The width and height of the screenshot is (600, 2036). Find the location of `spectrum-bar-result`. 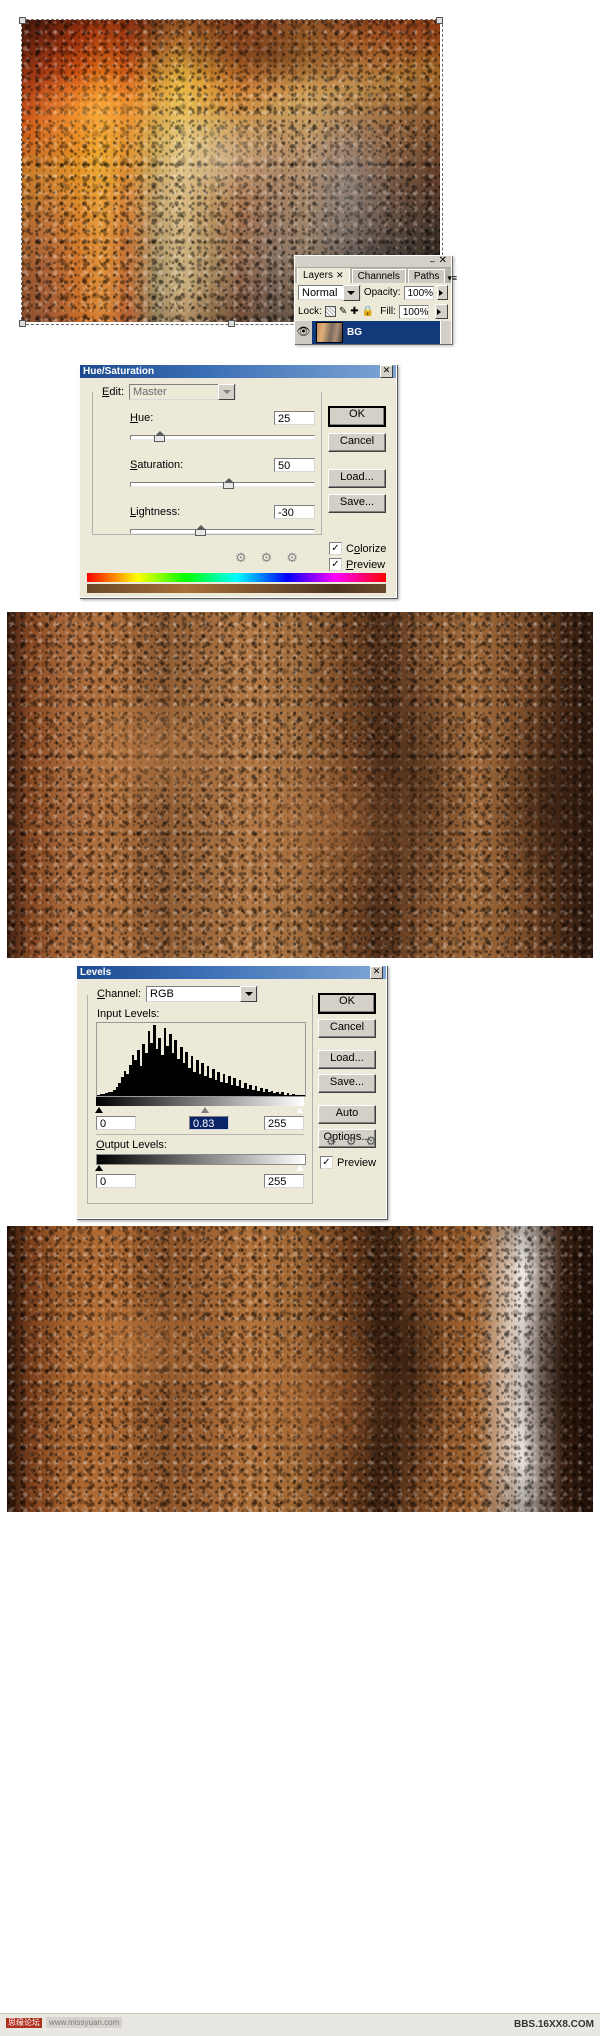

spectrum-bar-result is located at coordinates (236, 588).